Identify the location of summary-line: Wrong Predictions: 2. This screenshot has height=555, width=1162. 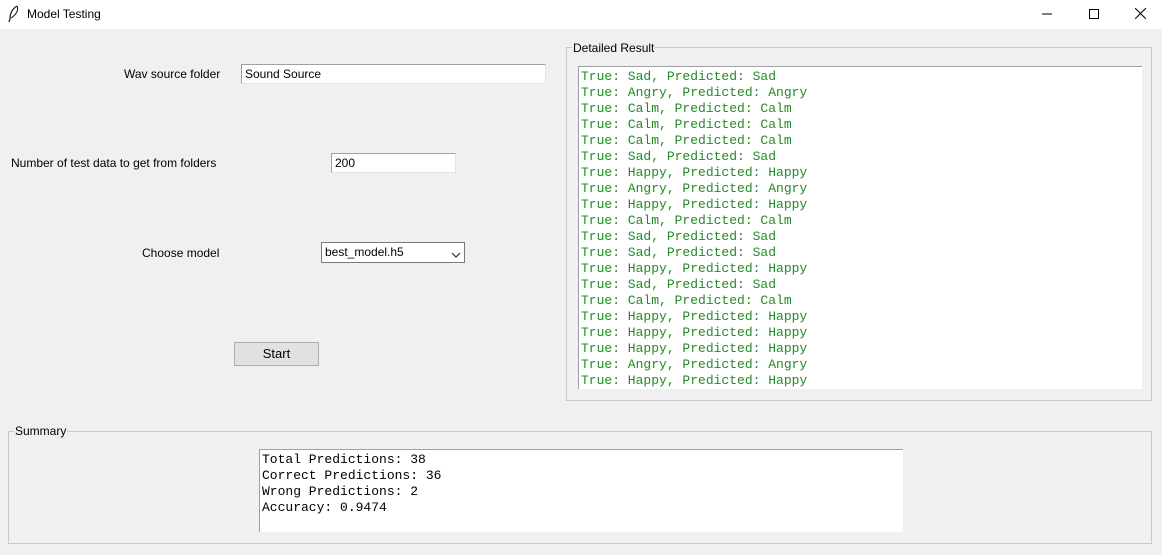
(340, 491).